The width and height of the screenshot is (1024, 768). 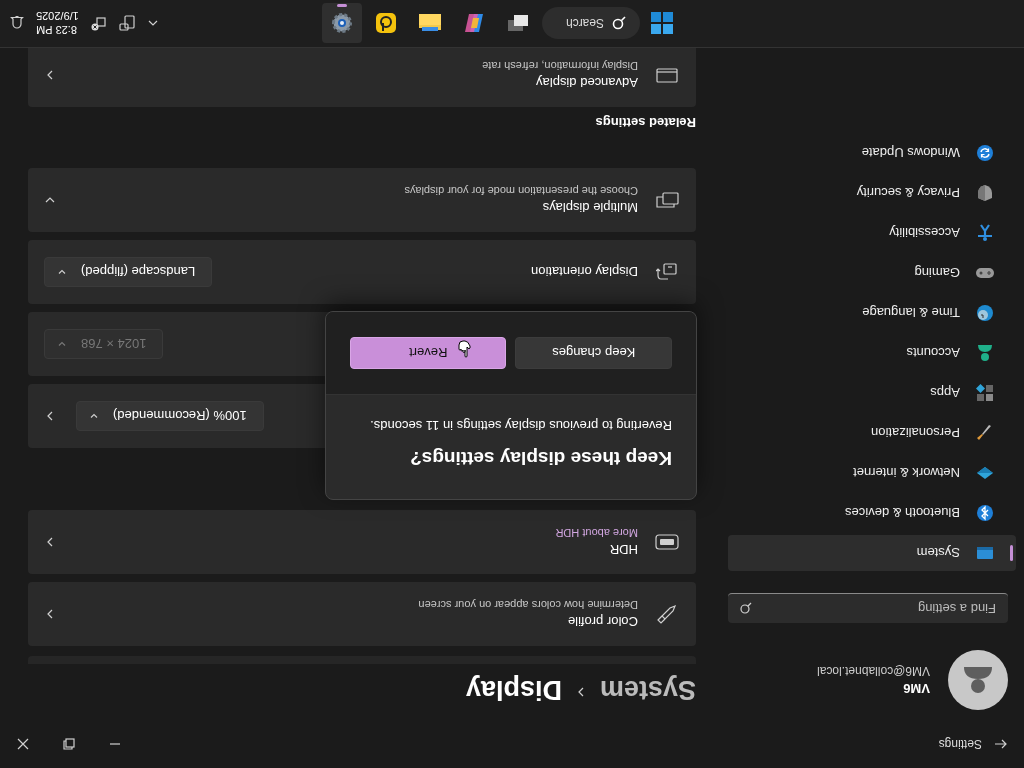 What do you see at coordinates (540, 458) in the screenshot?
I see `dialog-title: Keep these display settings?` at bounding box center [540, 458].